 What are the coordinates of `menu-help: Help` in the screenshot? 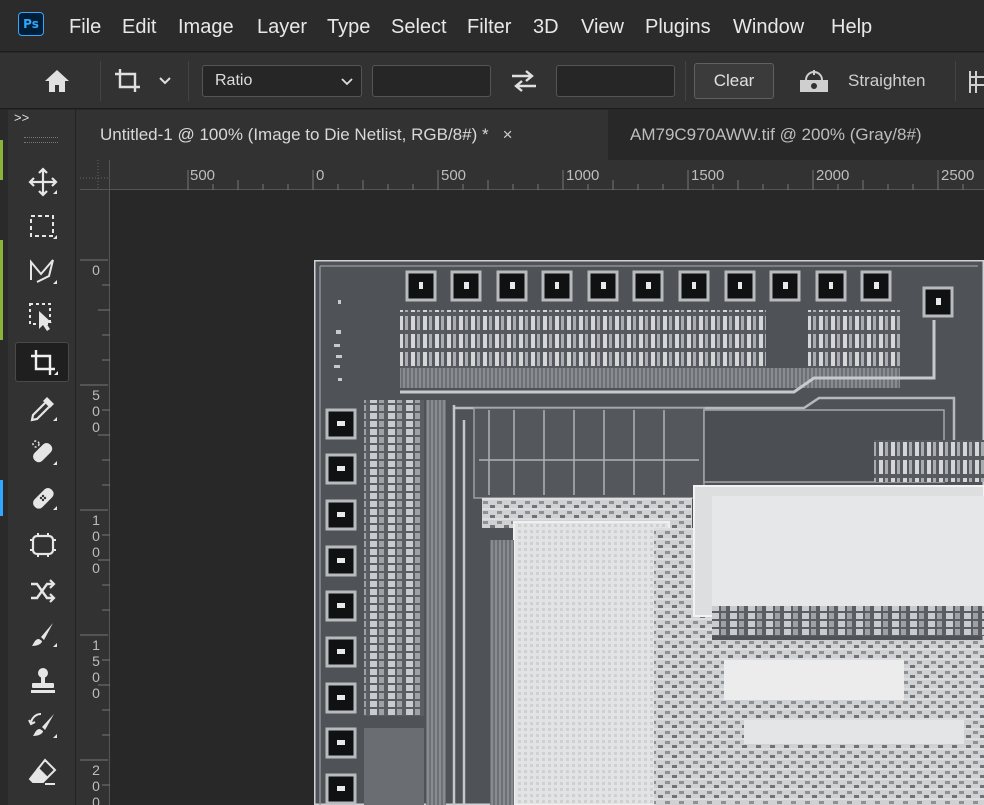 It's located at (851, 26).